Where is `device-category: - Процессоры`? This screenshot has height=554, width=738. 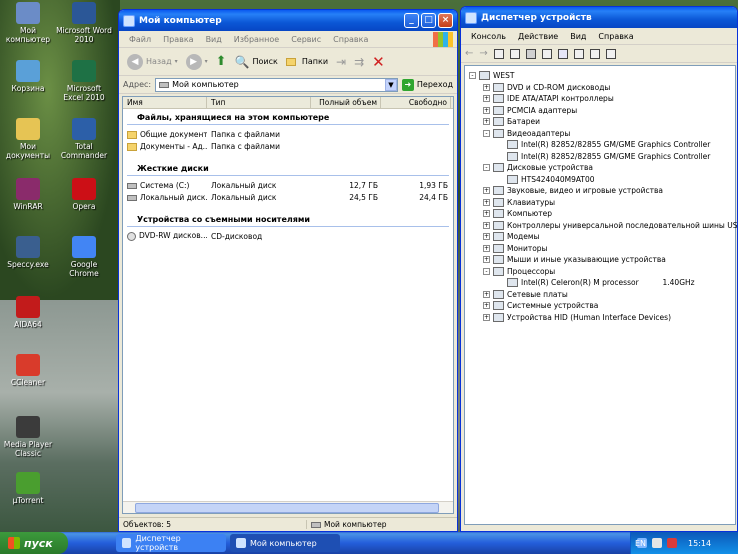
device-category: - Процессоры is located at coordinates (519, 271).